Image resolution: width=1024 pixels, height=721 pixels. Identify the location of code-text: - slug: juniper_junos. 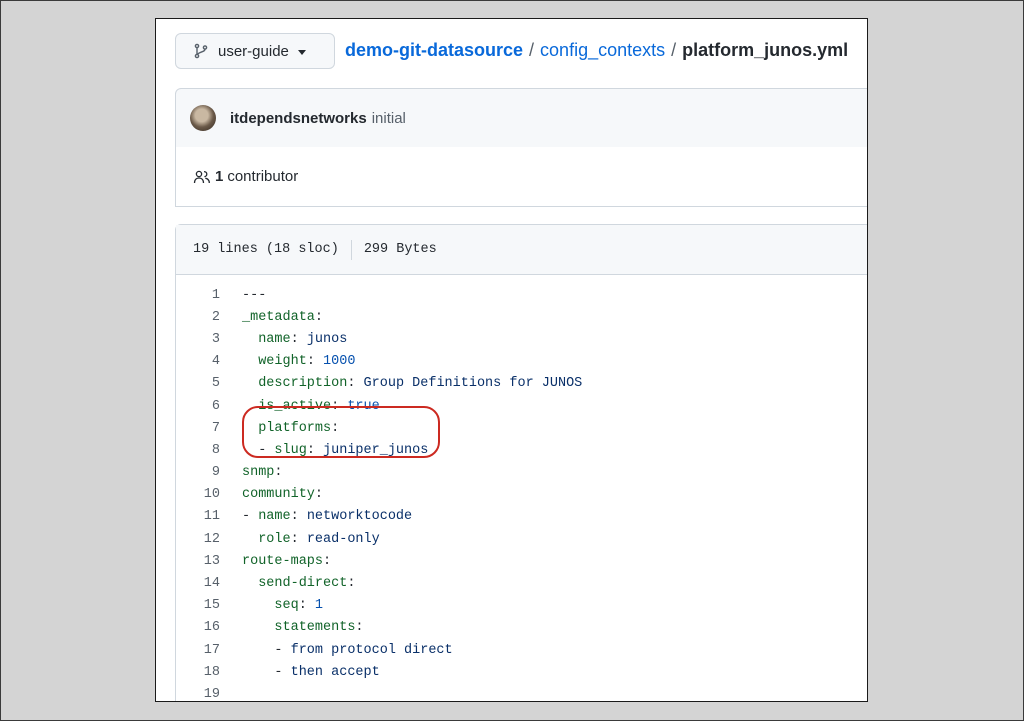
(324, 450).